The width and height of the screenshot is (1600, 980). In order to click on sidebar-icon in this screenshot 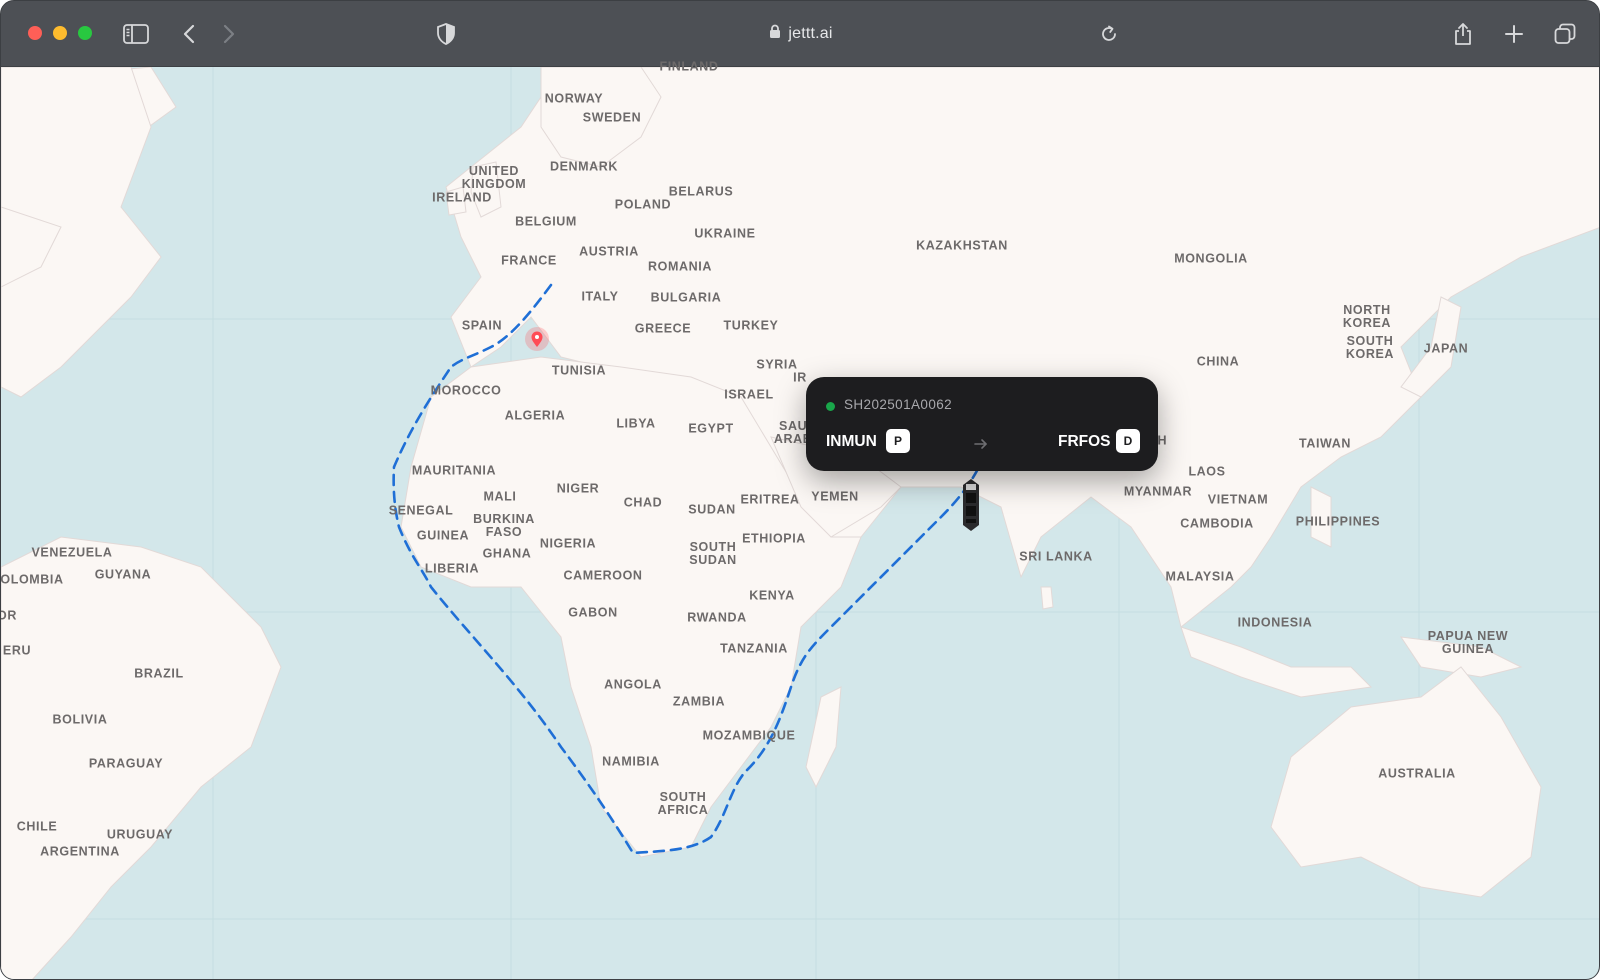, I will do `click(136, 34)`.